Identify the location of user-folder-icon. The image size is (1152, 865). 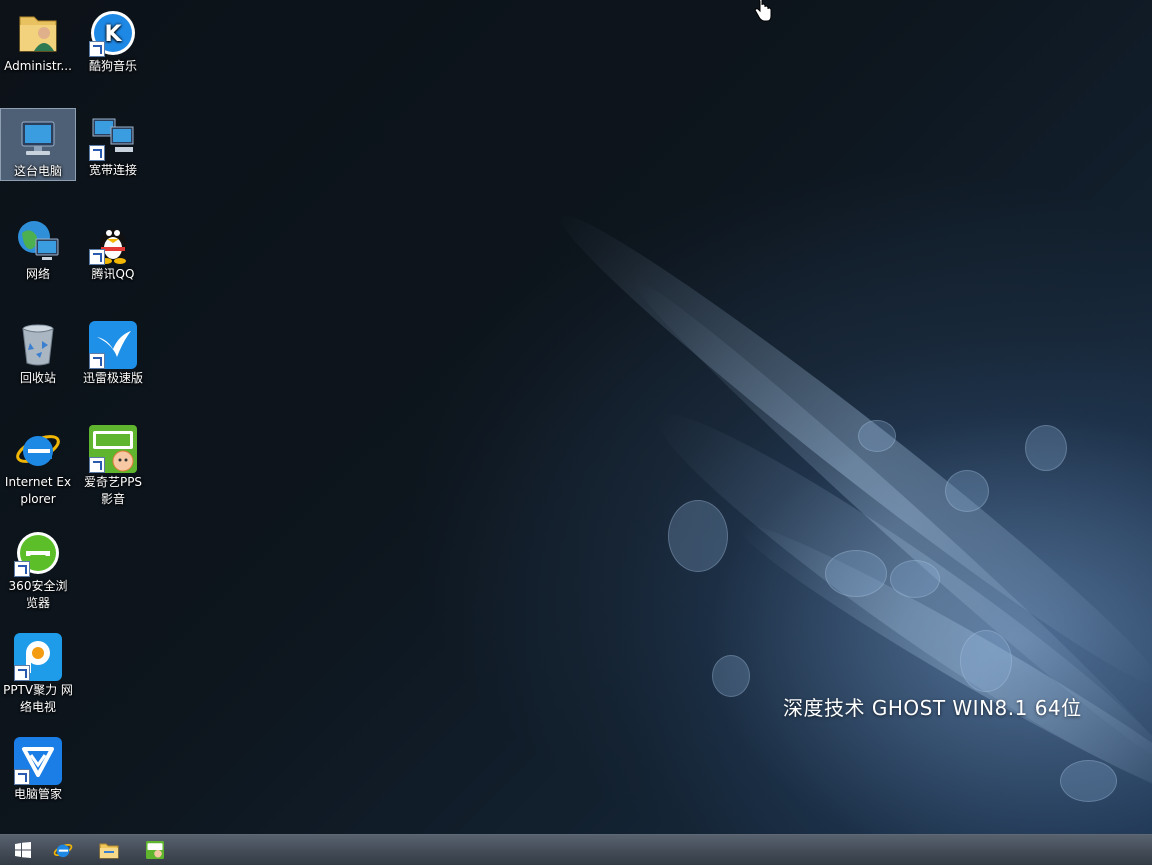
(38, 33).